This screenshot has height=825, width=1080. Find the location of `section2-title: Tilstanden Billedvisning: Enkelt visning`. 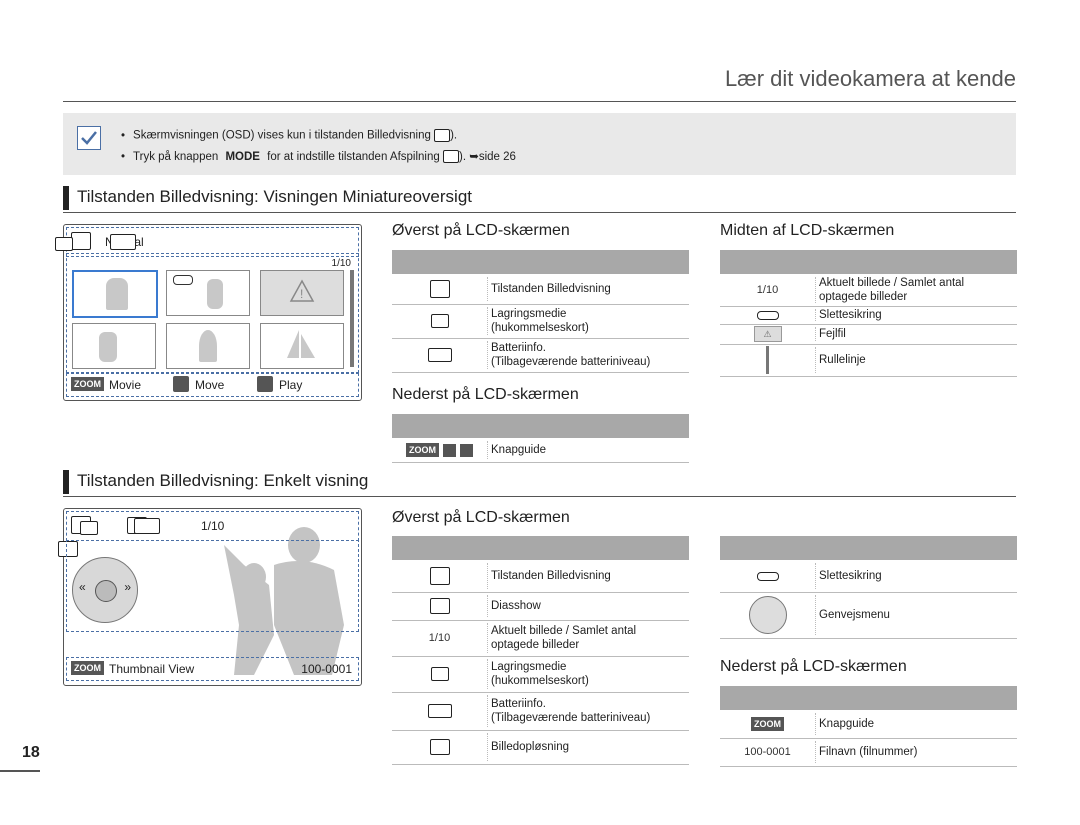

section2-title: Tilstanden Billedvisning: Enkelt visning is located at coordinates (539, 482).